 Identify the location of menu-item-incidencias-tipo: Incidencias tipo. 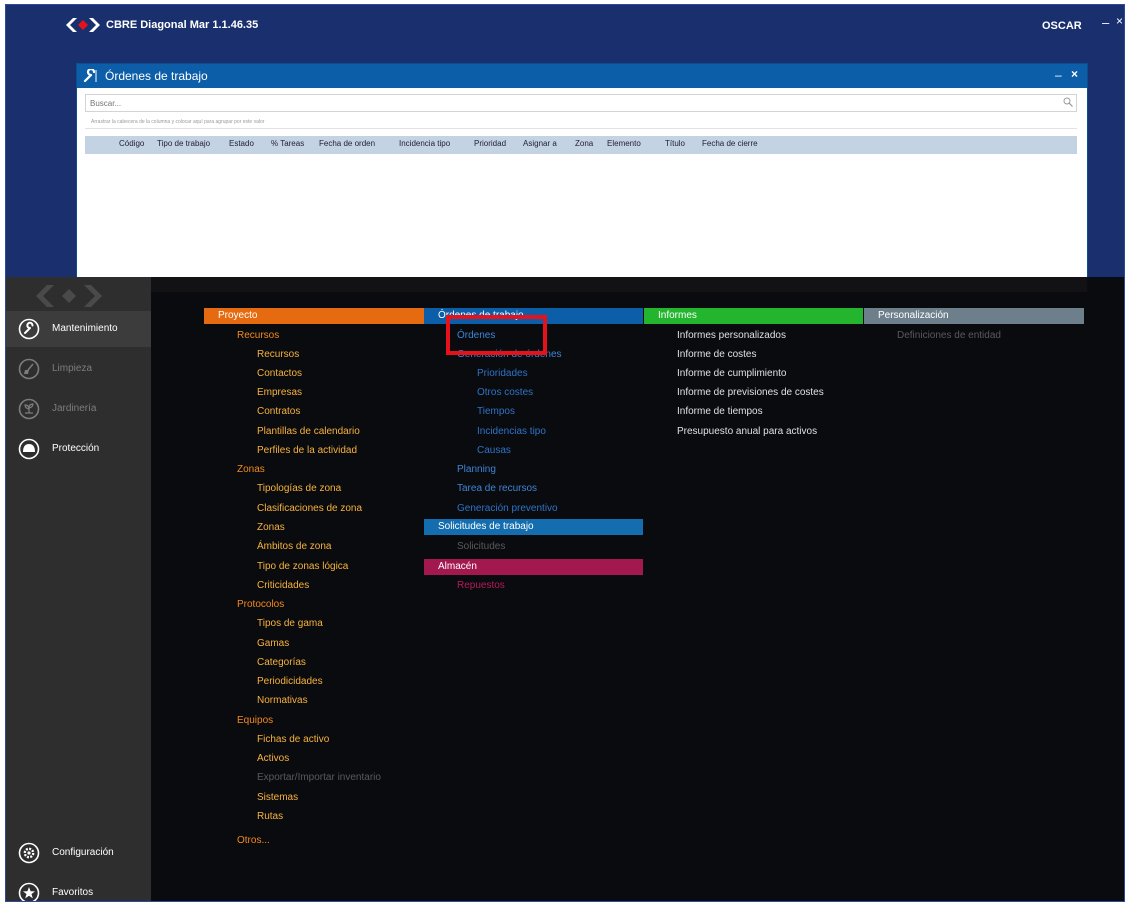
(511, 431).